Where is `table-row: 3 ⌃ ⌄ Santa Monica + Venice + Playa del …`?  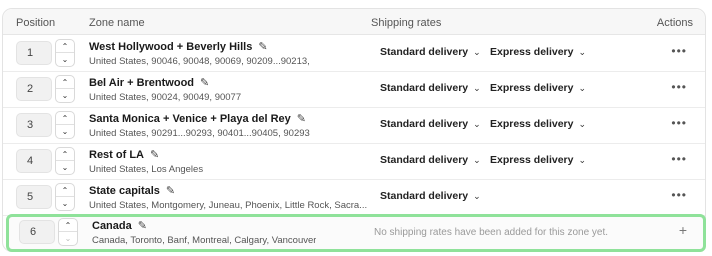 table-row: 3 ⌃ ⌄ Santa Monica + Venice + Playa del … is located at coordinates (354, 126).